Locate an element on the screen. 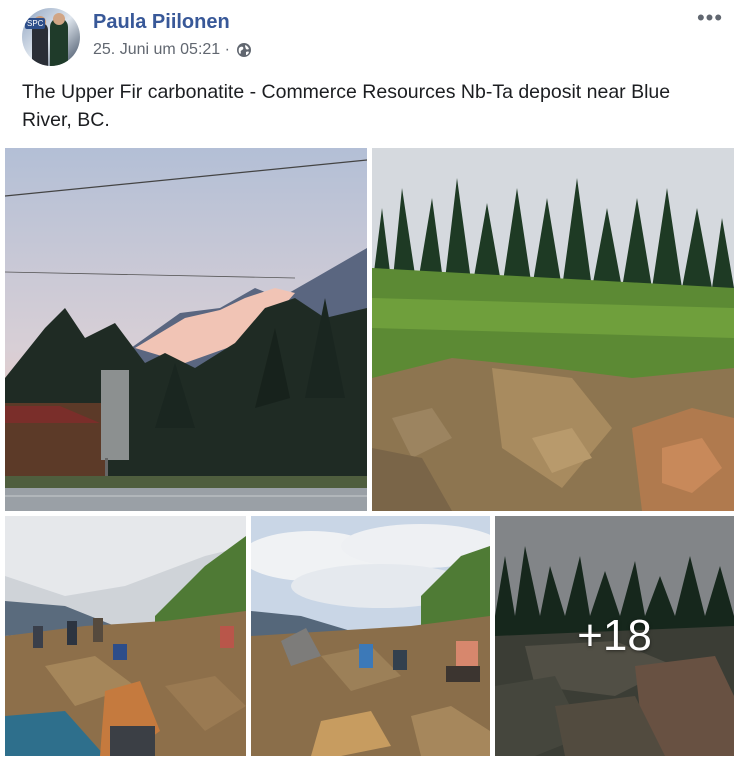  photo-4-group-resting is located at coordinates (370, 636).